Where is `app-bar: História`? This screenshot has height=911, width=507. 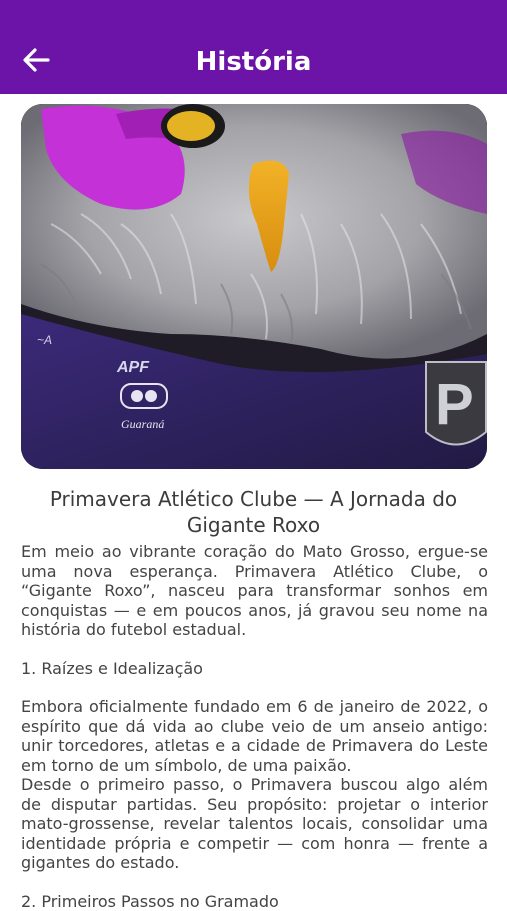 app-bar: História is located at coordinates (253, 47).